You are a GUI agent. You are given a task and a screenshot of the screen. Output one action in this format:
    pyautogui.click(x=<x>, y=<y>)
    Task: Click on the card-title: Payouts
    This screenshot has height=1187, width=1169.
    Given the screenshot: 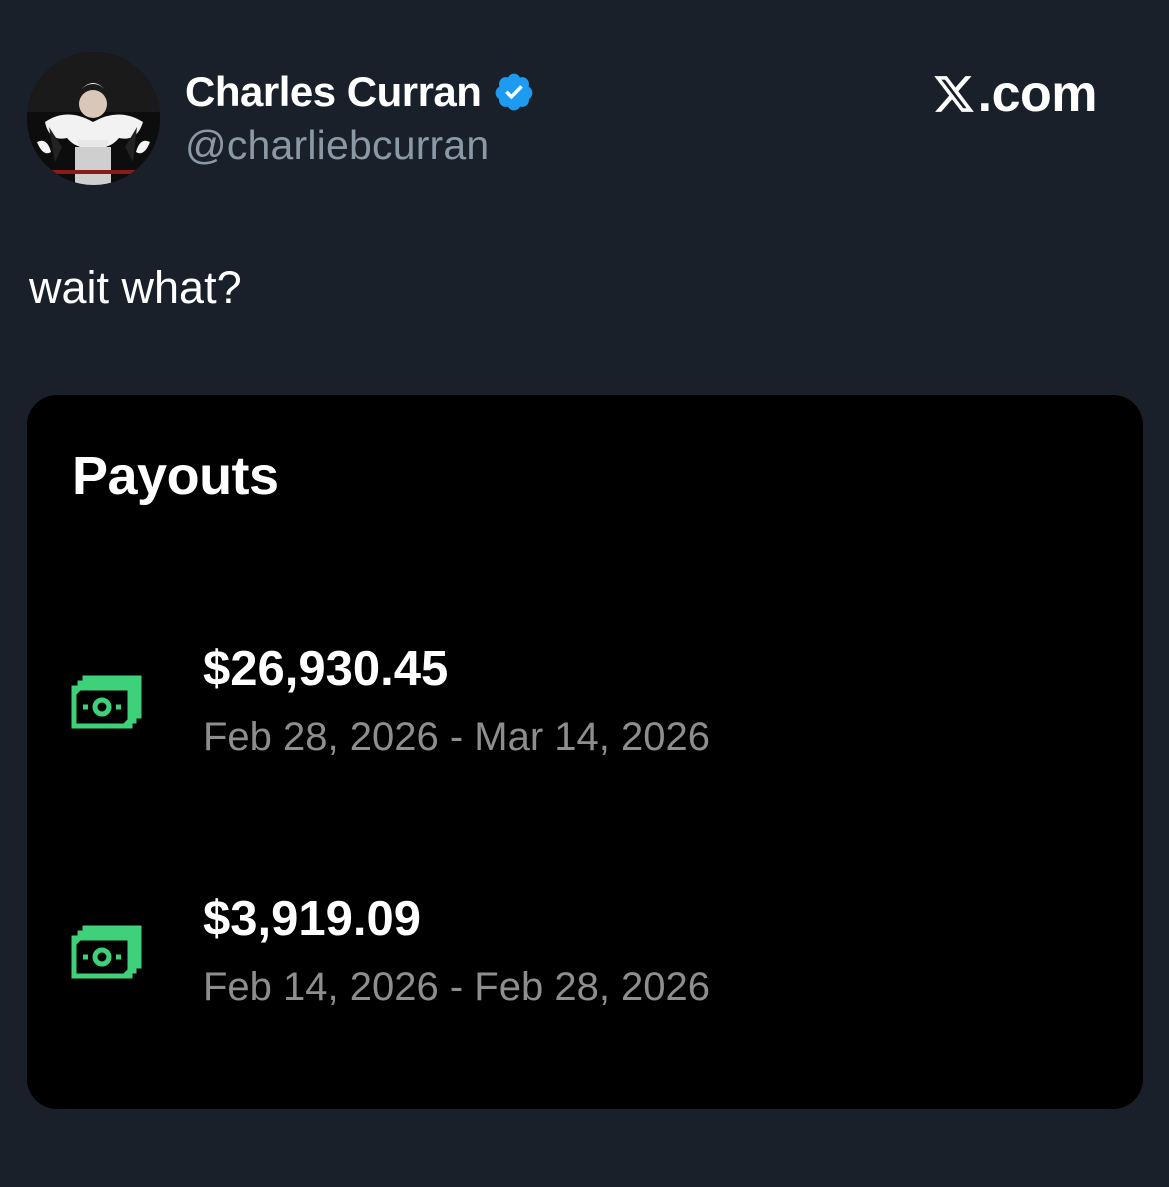 What is the action you would take?
    pyautogui.click(x=175, y=476)
    